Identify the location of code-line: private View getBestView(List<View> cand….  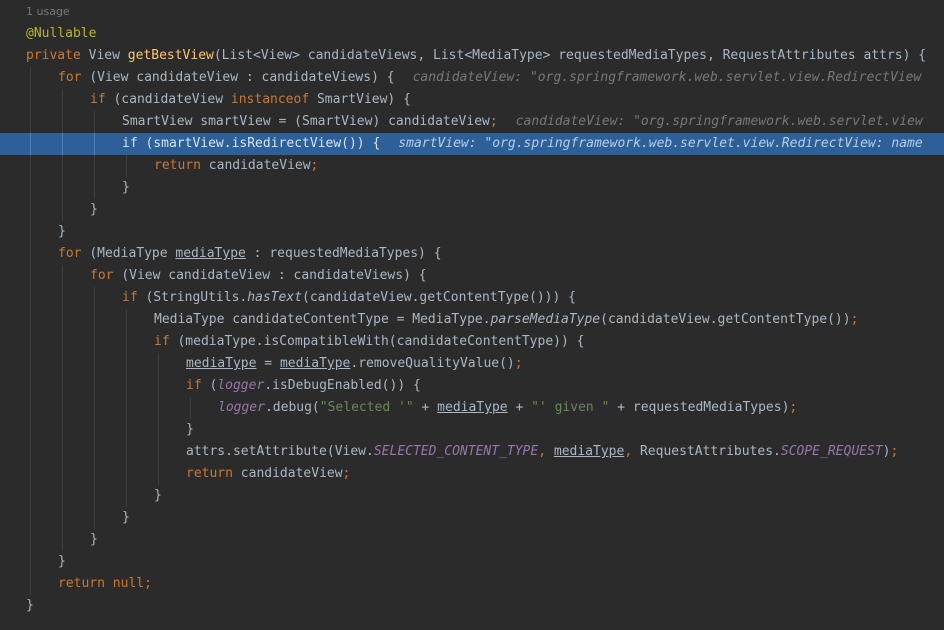
(472, 56).